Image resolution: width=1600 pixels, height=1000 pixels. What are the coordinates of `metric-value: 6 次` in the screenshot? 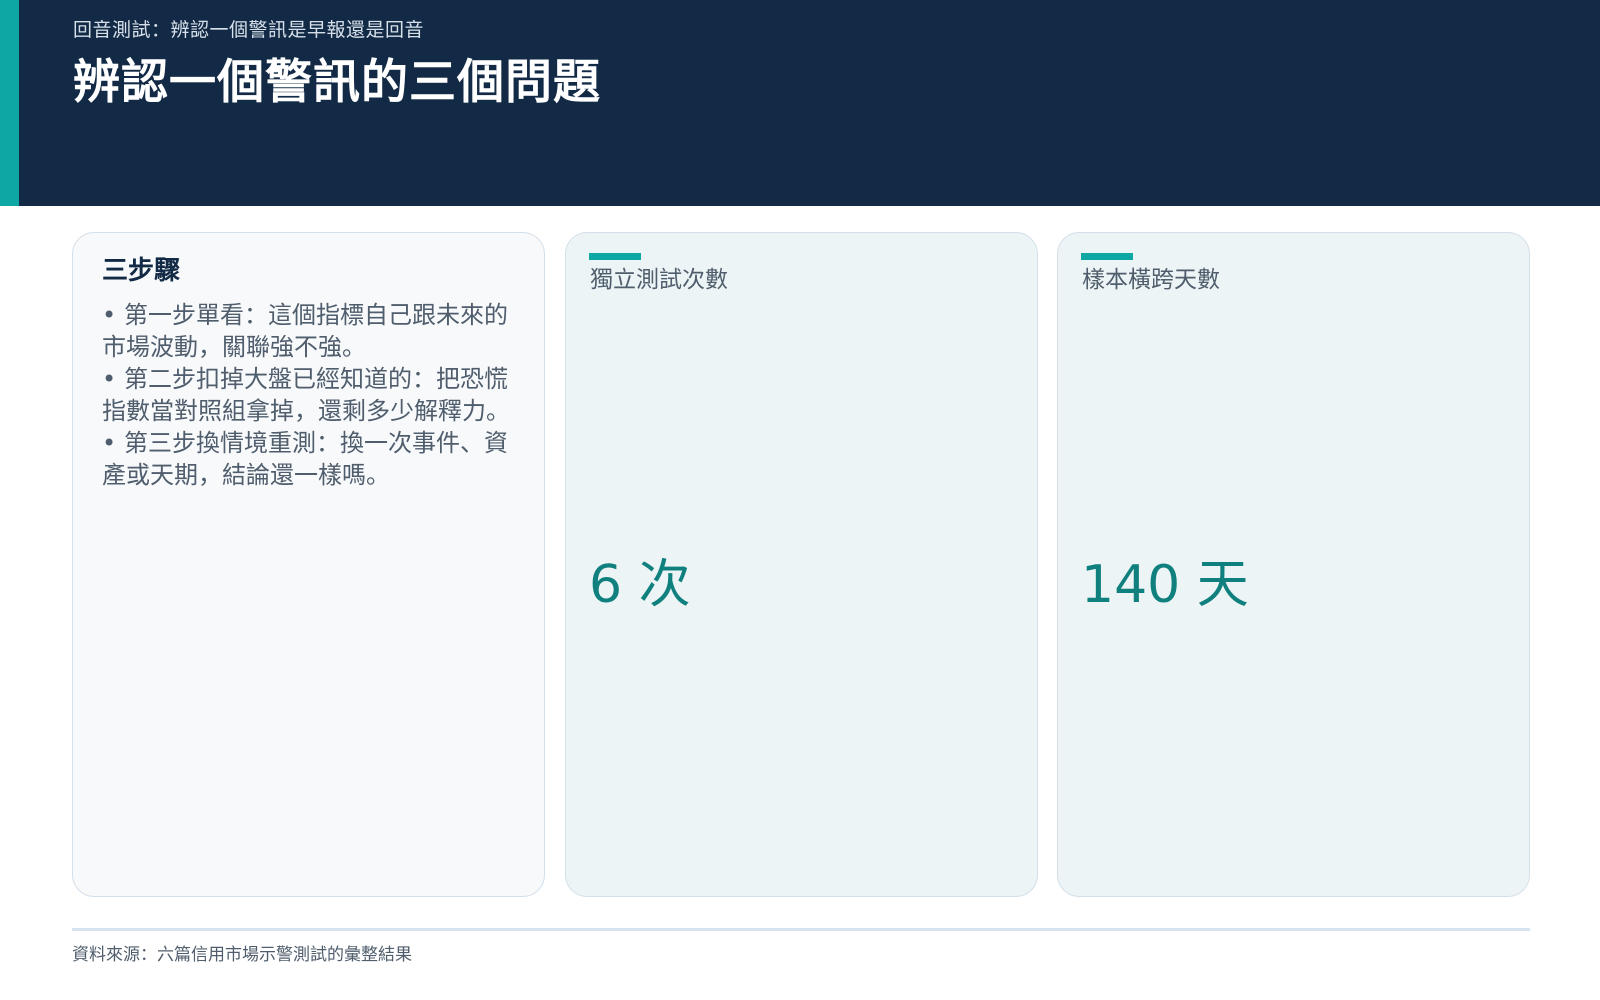 It's located at (640, 585).